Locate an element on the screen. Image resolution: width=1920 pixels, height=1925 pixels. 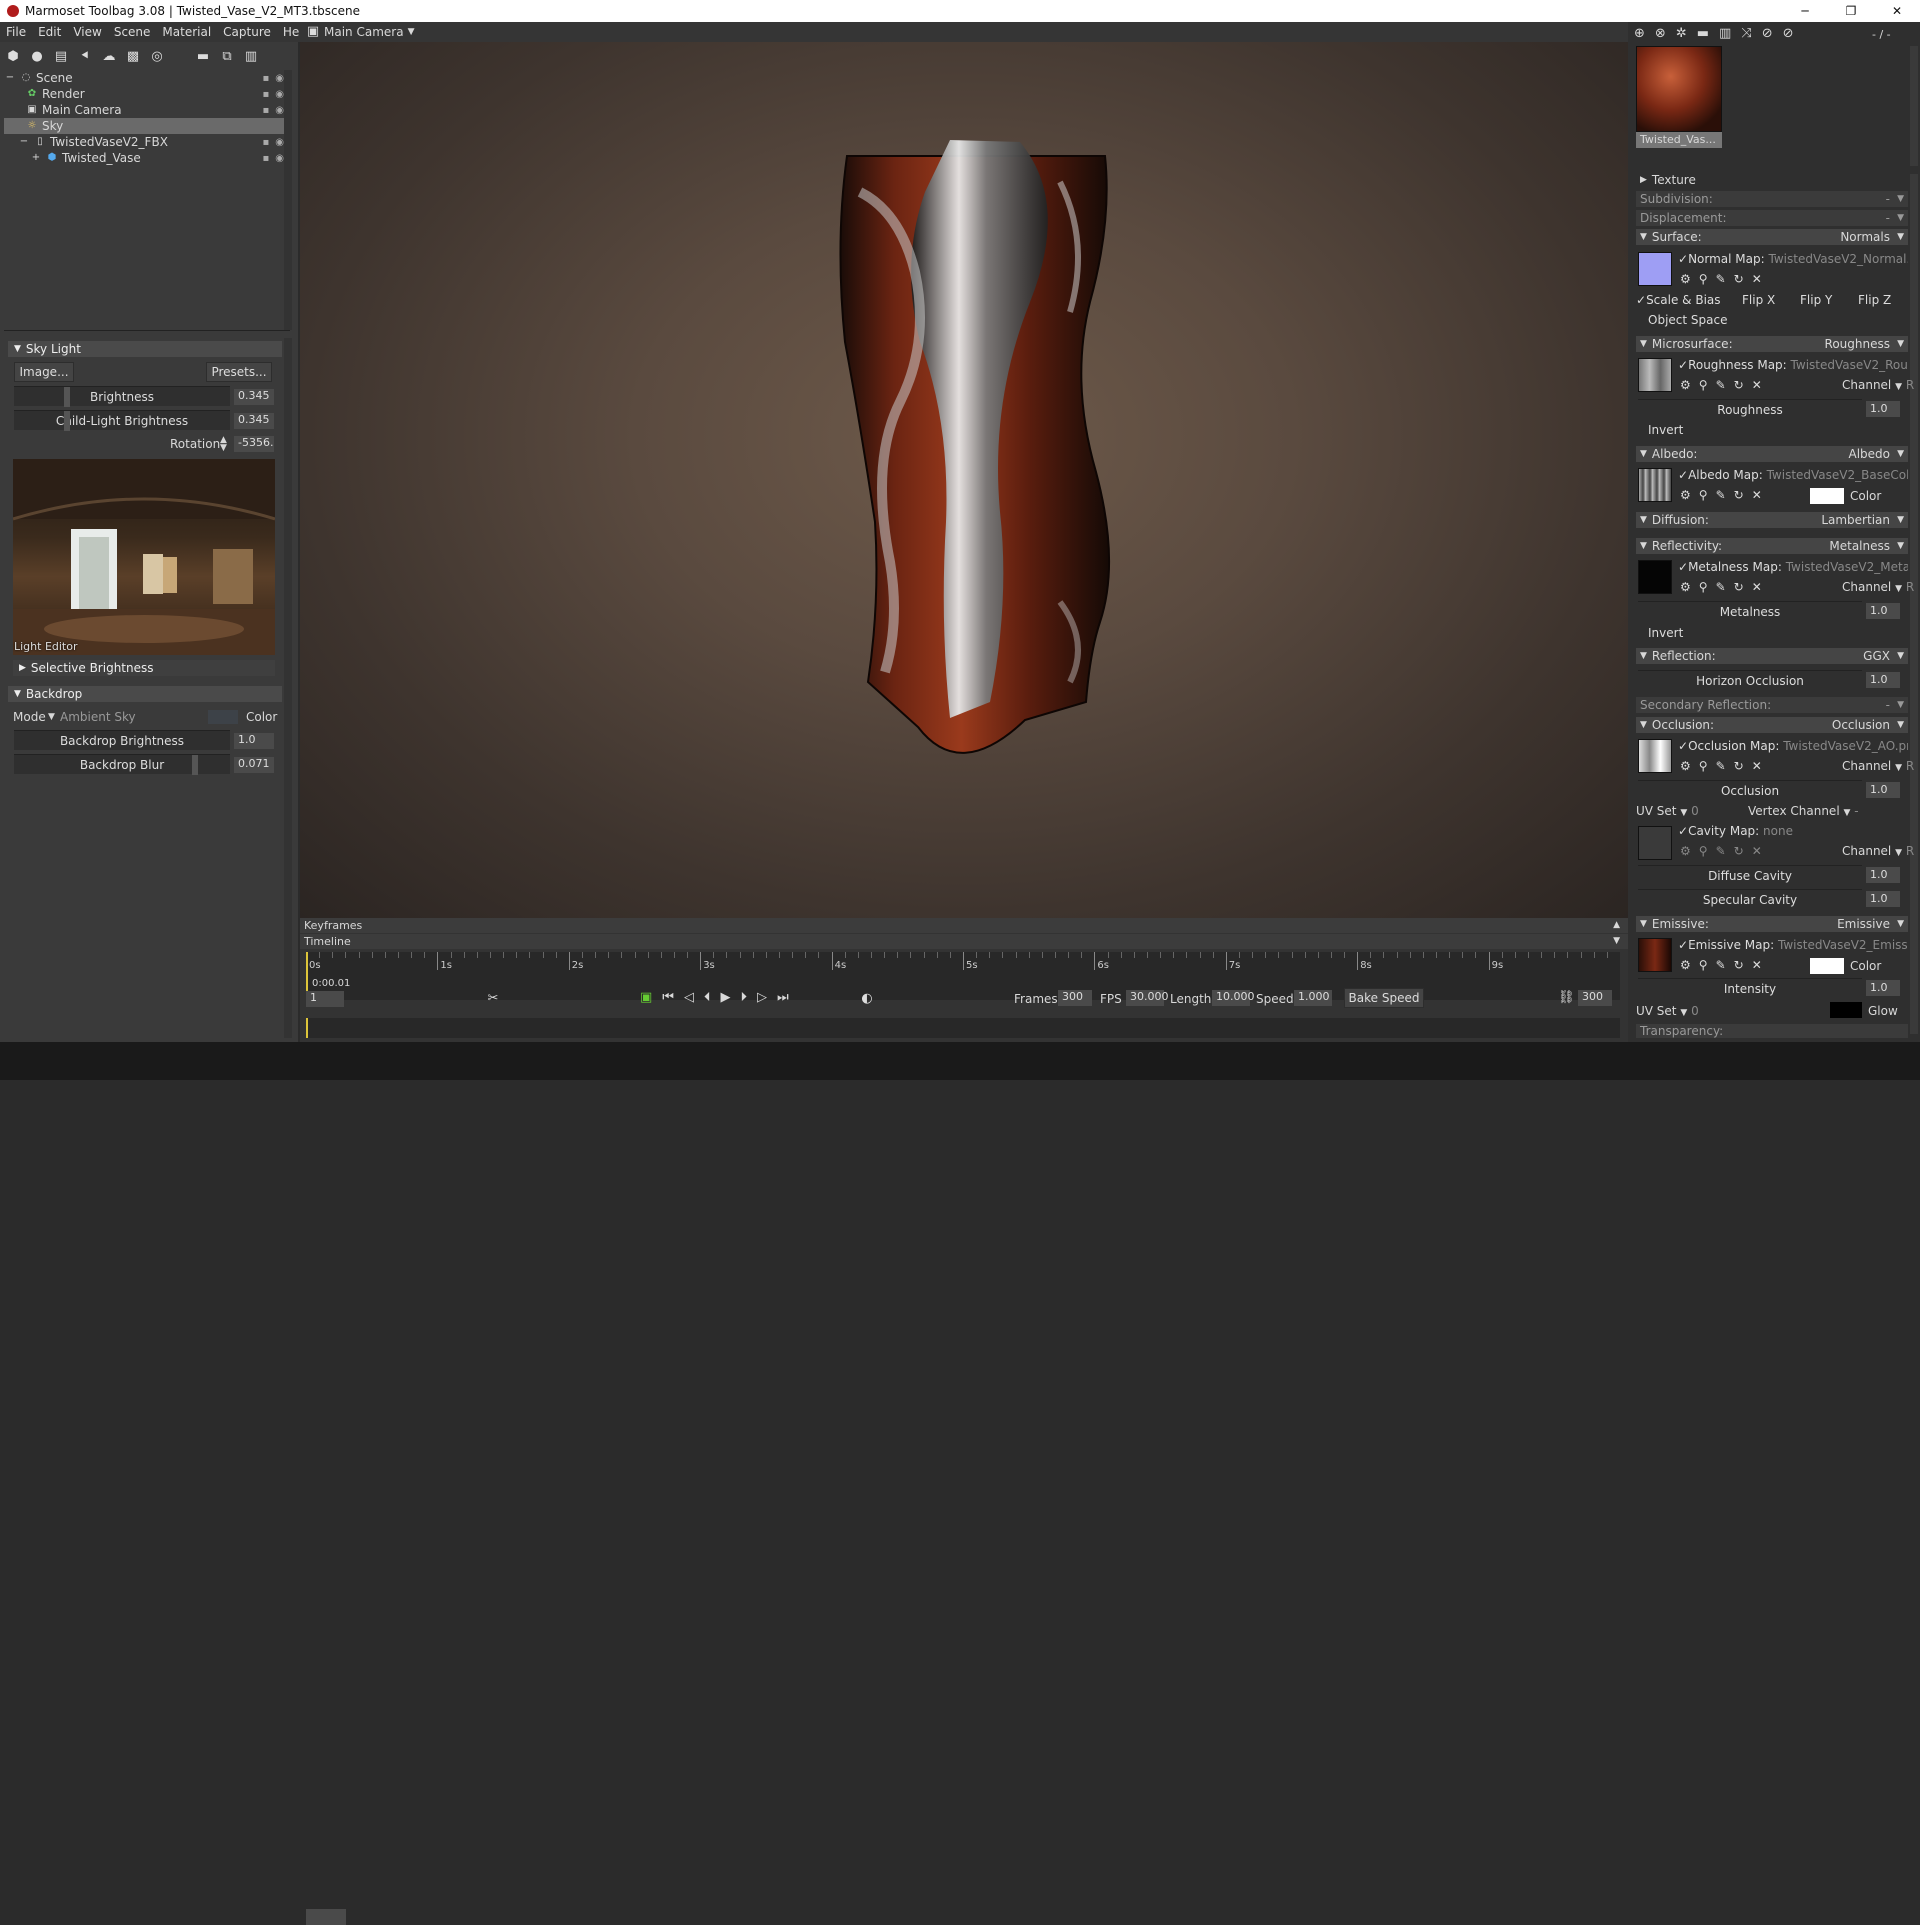
horizon-occlusion-slider: Horizon Occlusion is located at coordinates (1750, 680).